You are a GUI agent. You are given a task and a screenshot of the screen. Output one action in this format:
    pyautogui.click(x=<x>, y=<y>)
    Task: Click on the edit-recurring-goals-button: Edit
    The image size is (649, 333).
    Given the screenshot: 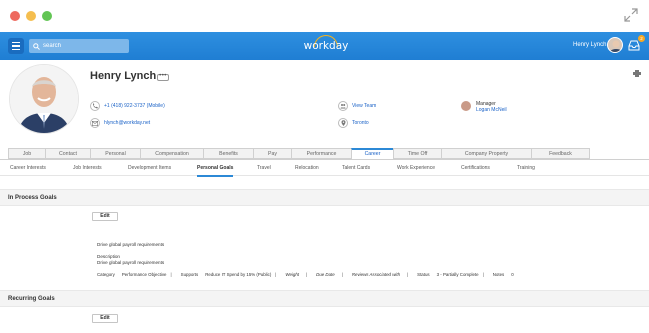 What is the action you would take?
    pyautogui.click(x=105, y=318)
    